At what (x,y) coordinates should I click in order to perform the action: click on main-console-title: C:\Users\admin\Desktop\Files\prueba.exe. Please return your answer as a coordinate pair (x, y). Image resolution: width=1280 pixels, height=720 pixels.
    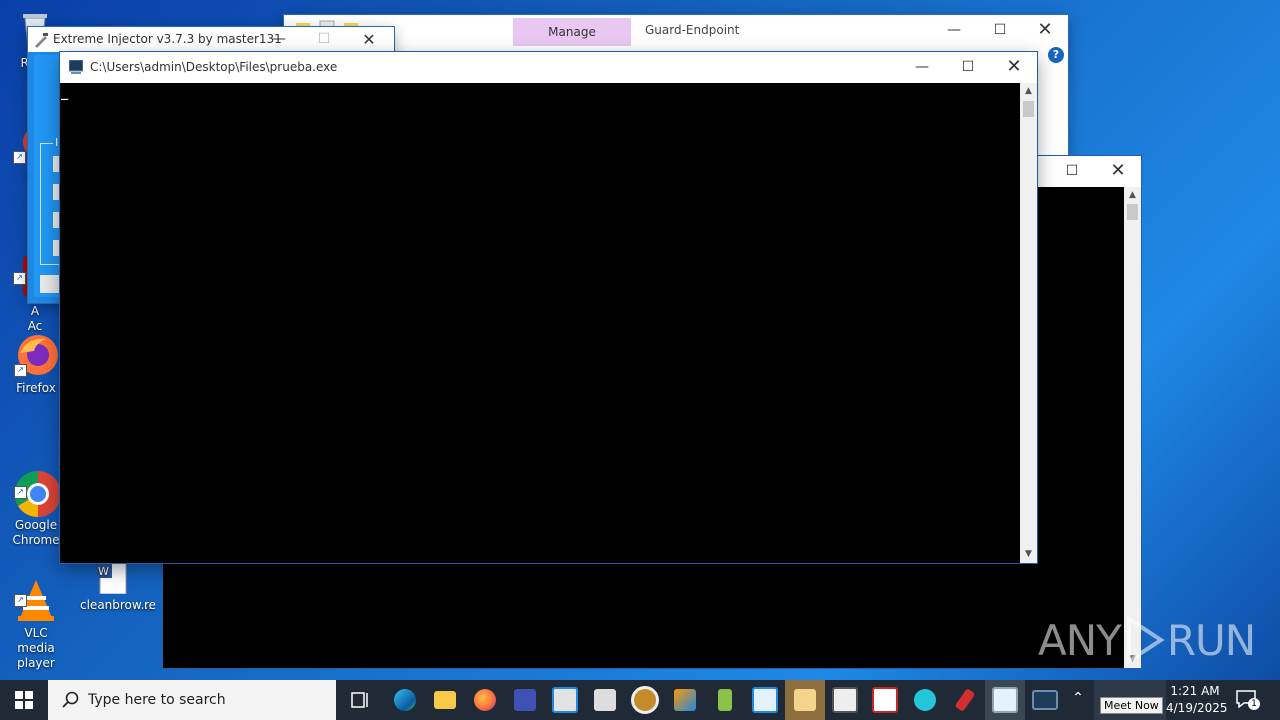
    Looking at the image, I should click on (214, 67).